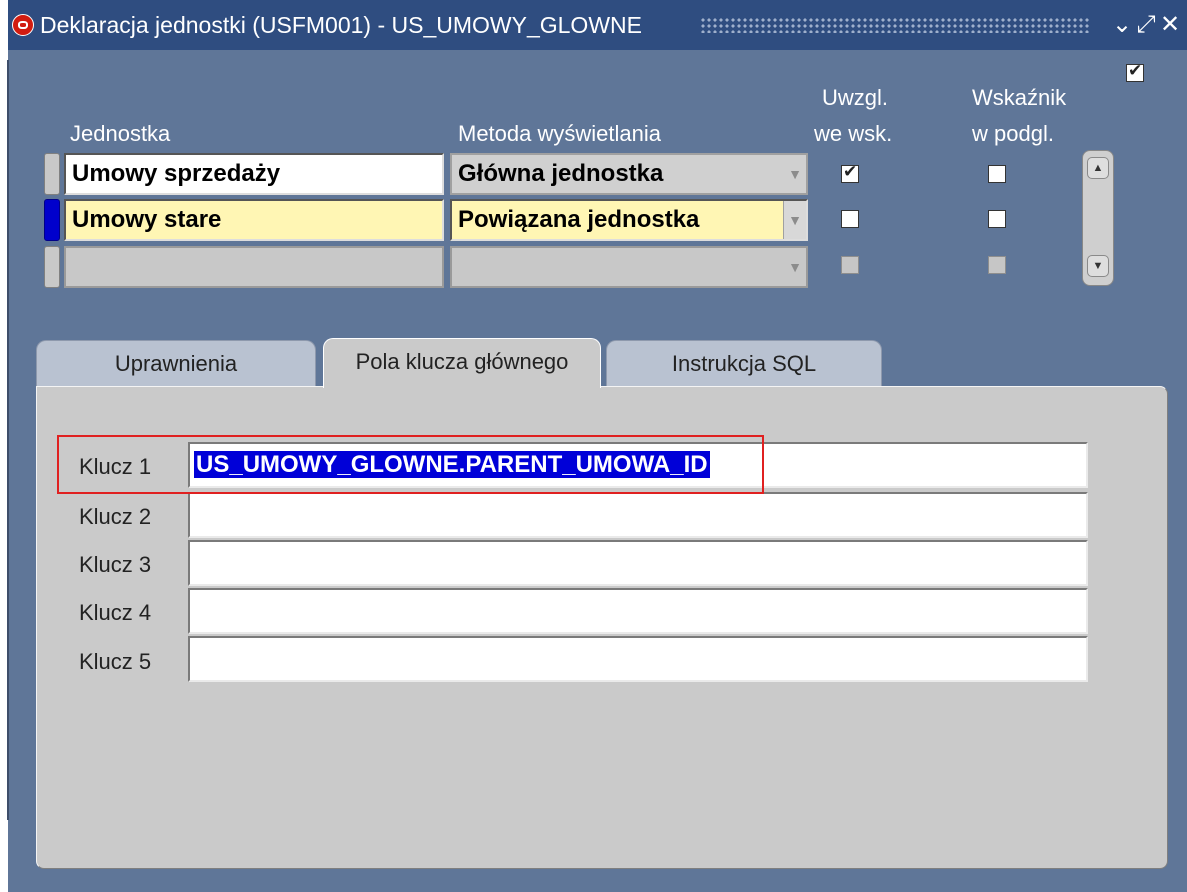 The height and width of the screenshot is (892, 1187). What do you see at coordinates (559, 133) in the screenshot?
I see `header-method: Metoda wyświetlania` at bounding box center [559, 133].